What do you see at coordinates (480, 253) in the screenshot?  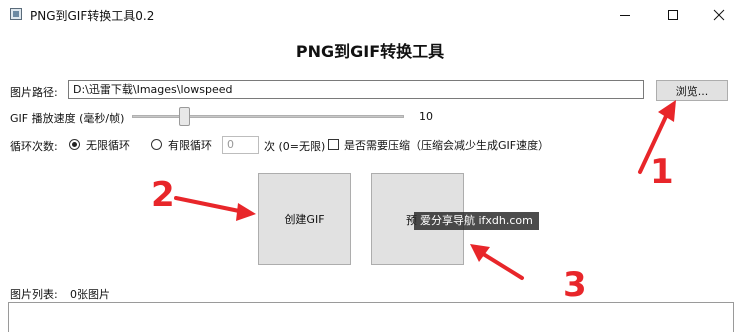 I see `arrow-3-head` at bounding box center [480, 253].